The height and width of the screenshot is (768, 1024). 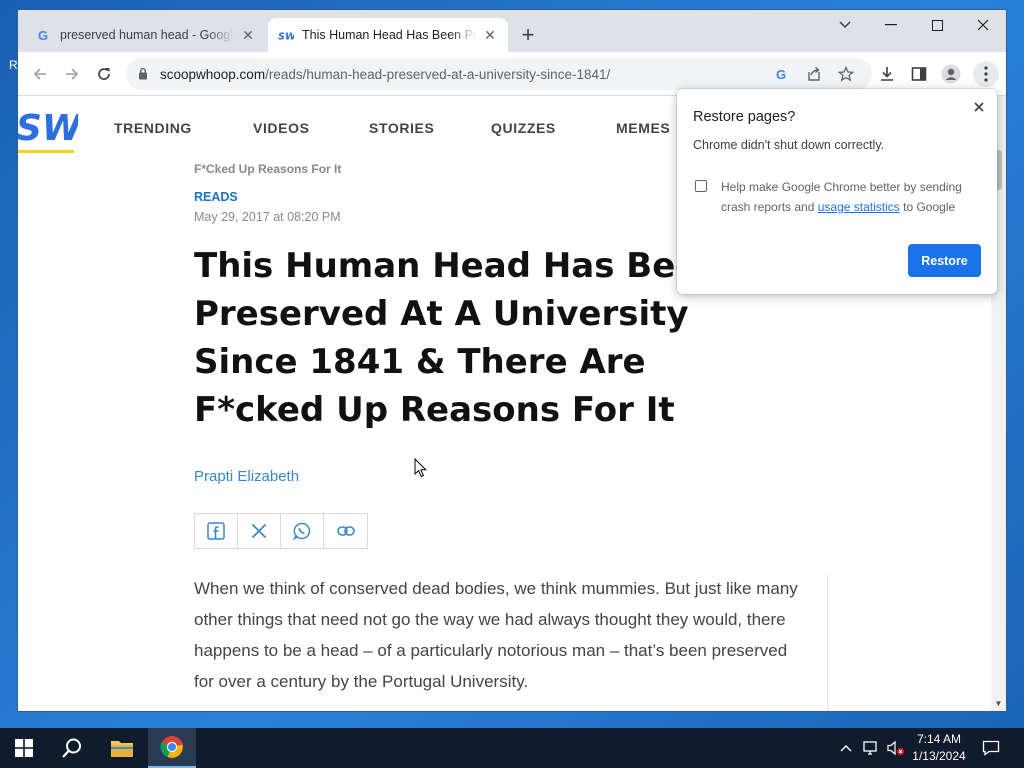 What do you see at coordinates (983, 25) in the screenshot?
I see `close-window-button` at bounding box center [983, 25].